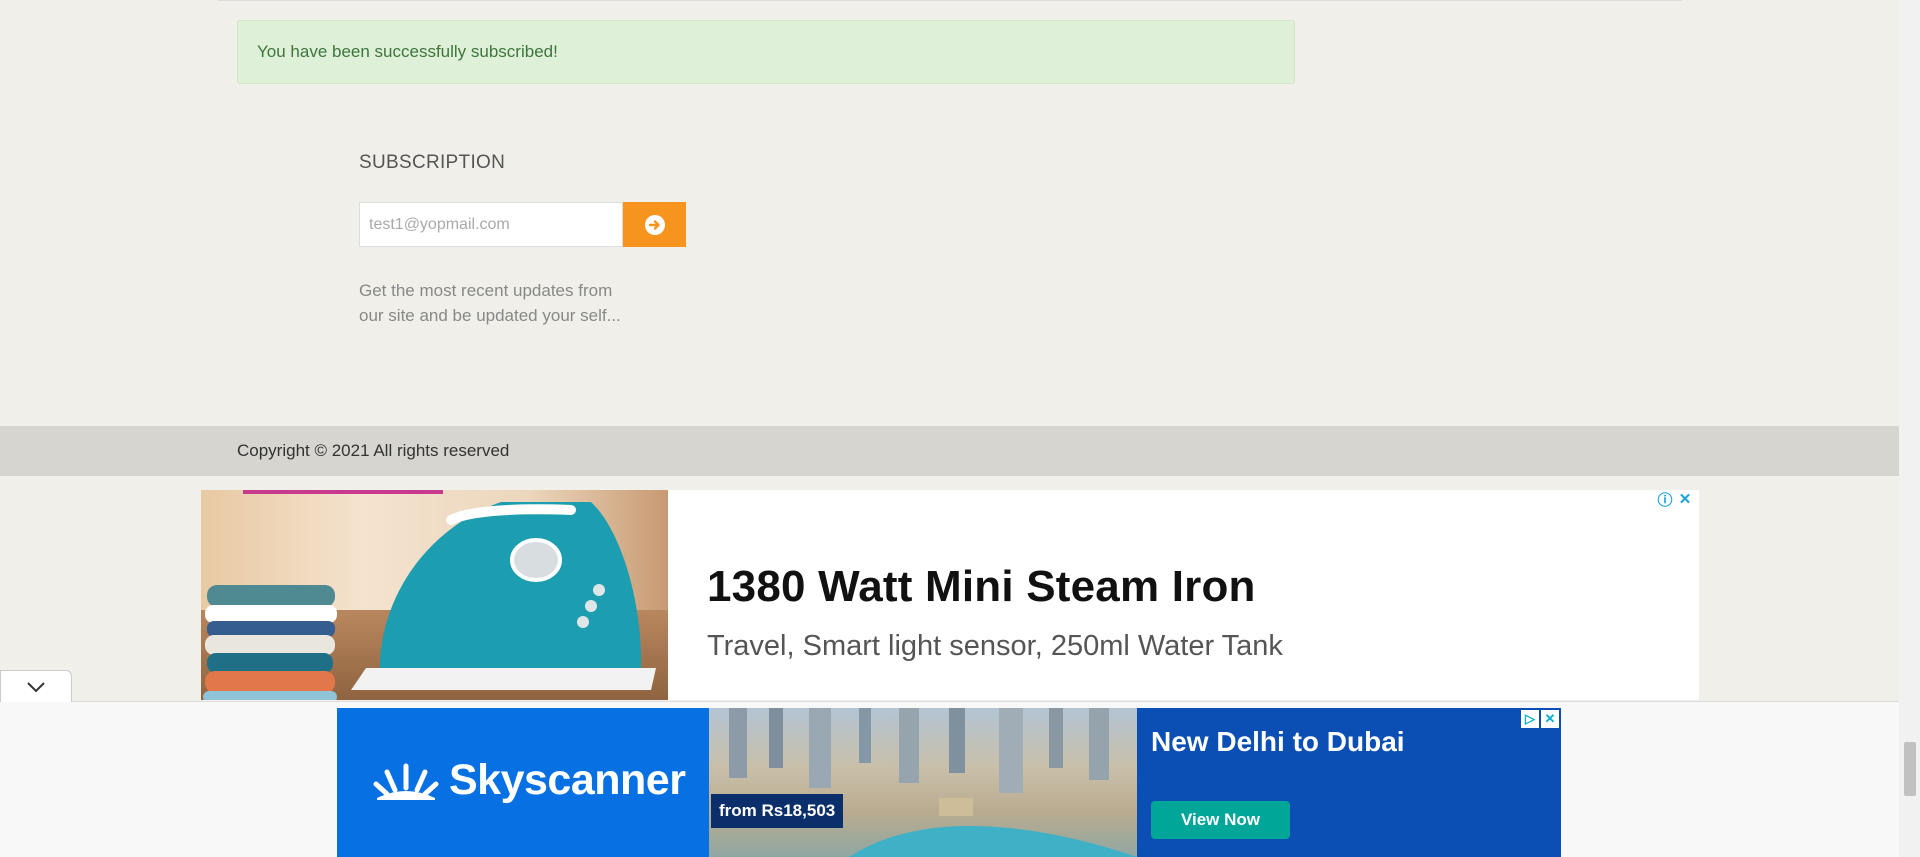 The height and width of the screenshot is (857, 1920). What do you see at coordinates (981, 587) in the screenshot?
I see `steam-iron-ad-headline: 1380 Watt Mini Steam Iron` at bounding box center [981, 587].